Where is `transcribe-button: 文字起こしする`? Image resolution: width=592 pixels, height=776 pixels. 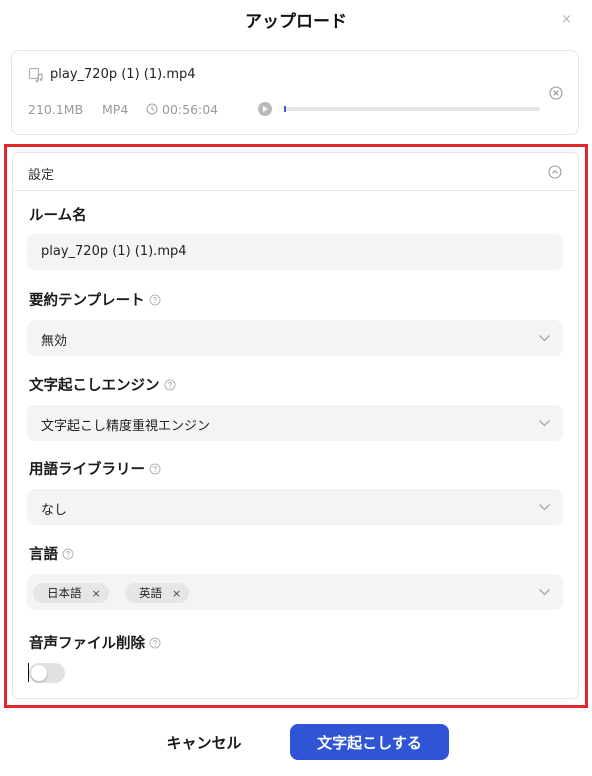 transcribe-button: 文字起こしする is located at coordinates (369, 742).